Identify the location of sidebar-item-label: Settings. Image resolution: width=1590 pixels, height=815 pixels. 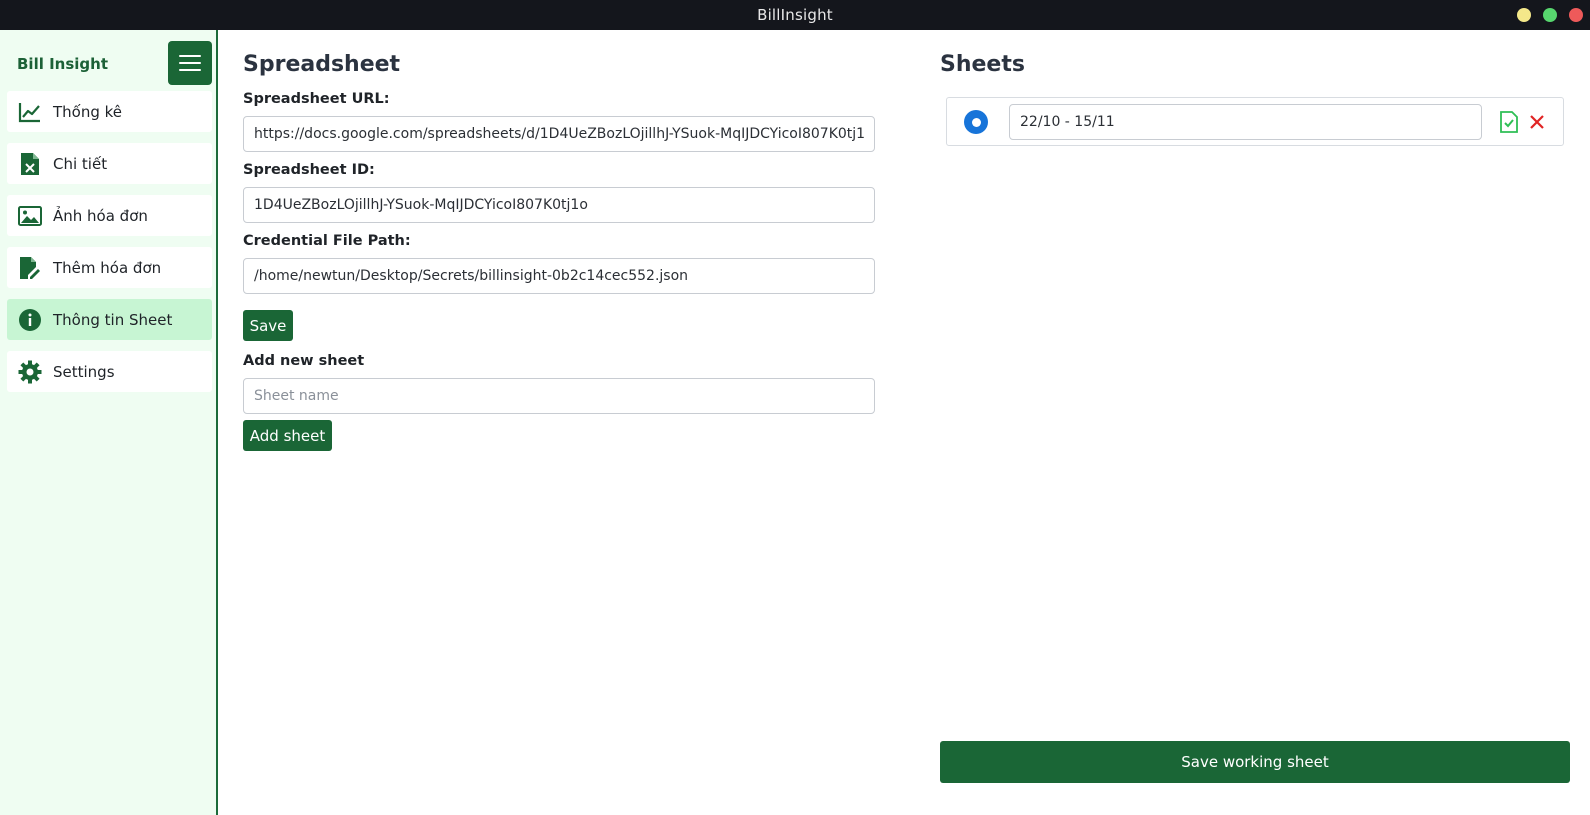
(84, 371).